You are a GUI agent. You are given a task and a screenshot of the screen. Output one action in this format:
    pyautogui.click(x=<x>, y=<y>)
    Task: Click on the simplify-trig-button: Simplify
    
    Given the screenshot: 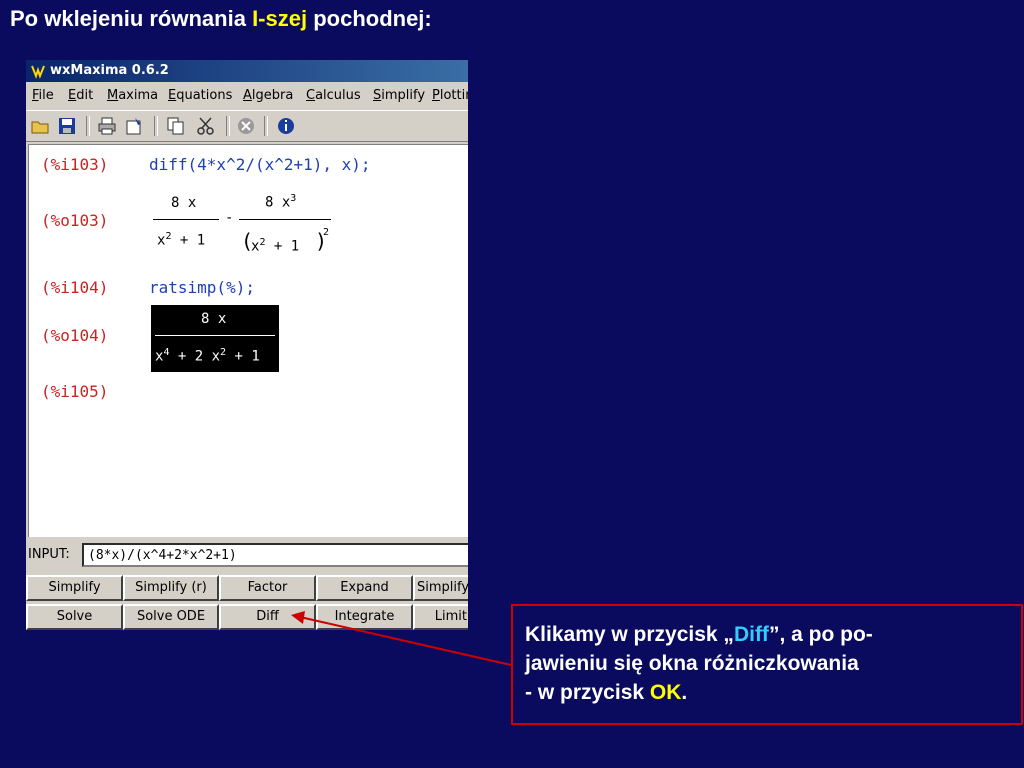 What is the action you would take?
    pyautogui.click(x=440, y=588)
    